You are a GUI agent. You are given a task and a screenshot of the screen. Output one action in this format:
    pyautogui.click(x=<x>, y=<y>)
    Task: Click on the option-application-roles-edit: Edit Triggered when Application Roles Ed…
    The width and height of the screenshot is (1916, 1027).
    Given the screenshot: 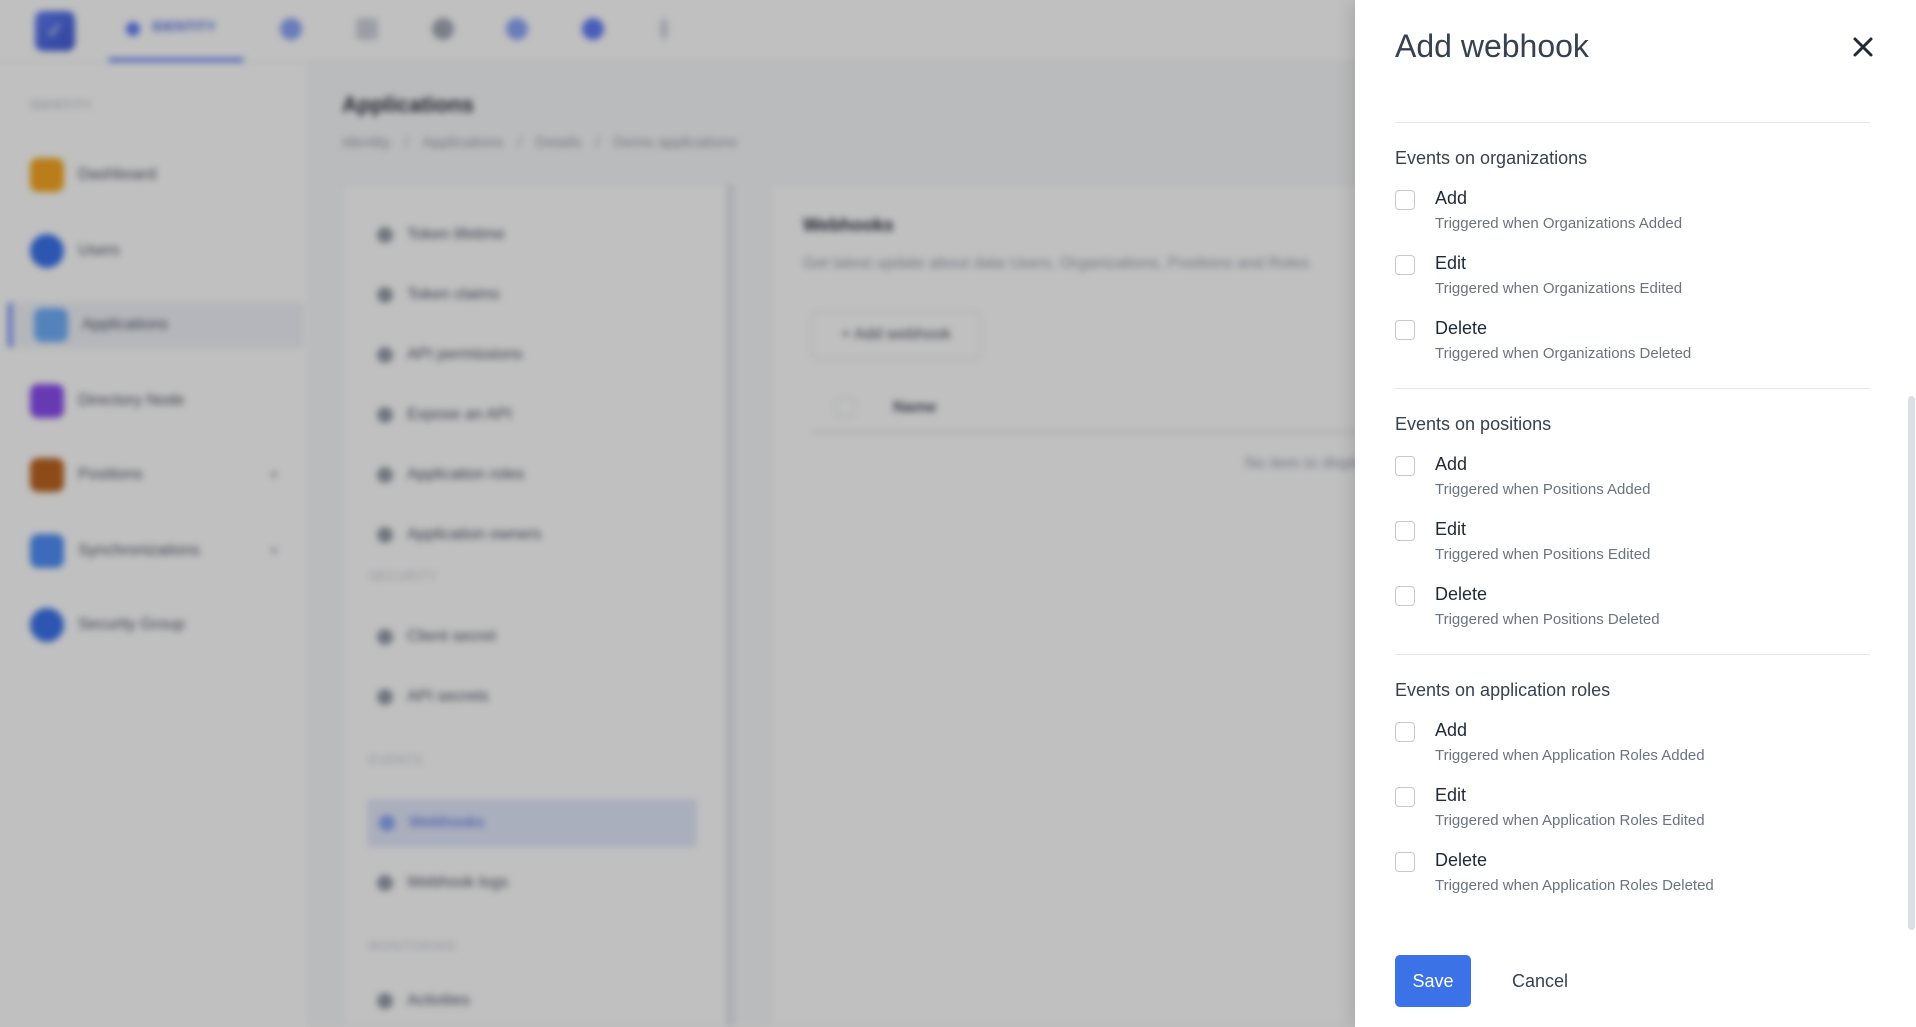 What is the action you would take?
    pyautogui.click(x=1625, y=811)
    